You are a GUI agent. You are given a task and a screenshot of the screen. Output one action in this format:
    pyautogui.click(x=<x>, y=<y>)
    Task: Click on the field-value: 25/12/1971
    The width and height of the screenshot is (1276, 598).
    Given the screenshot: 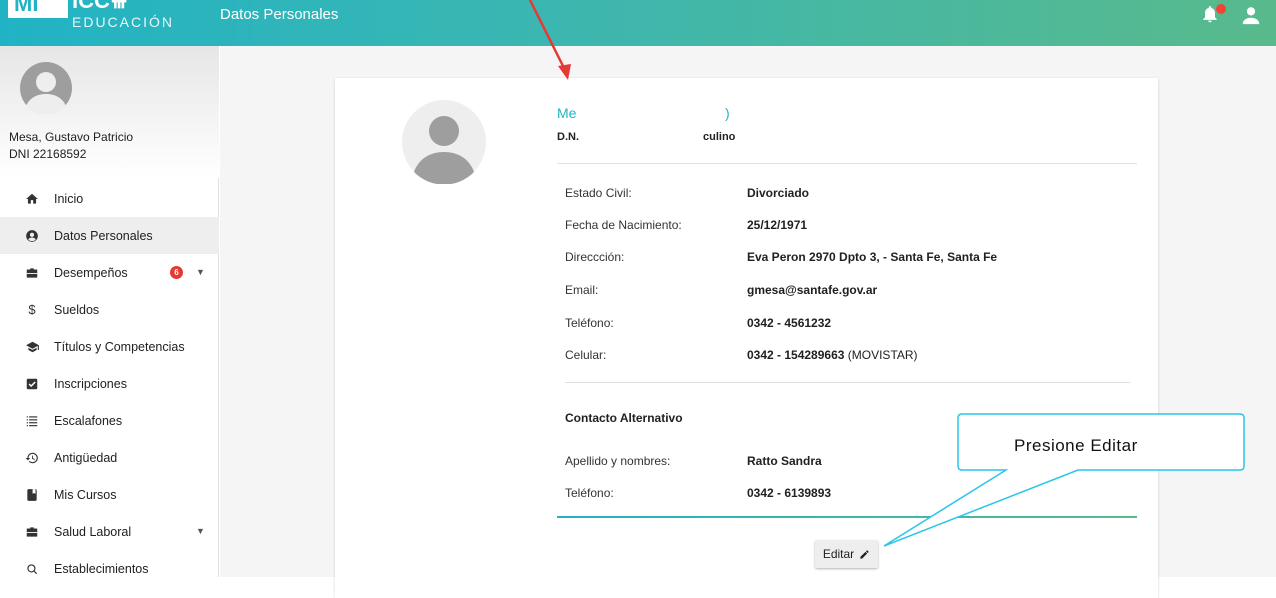 What is the action you would take?
    pyautogui.click(x=777, y=225)
    